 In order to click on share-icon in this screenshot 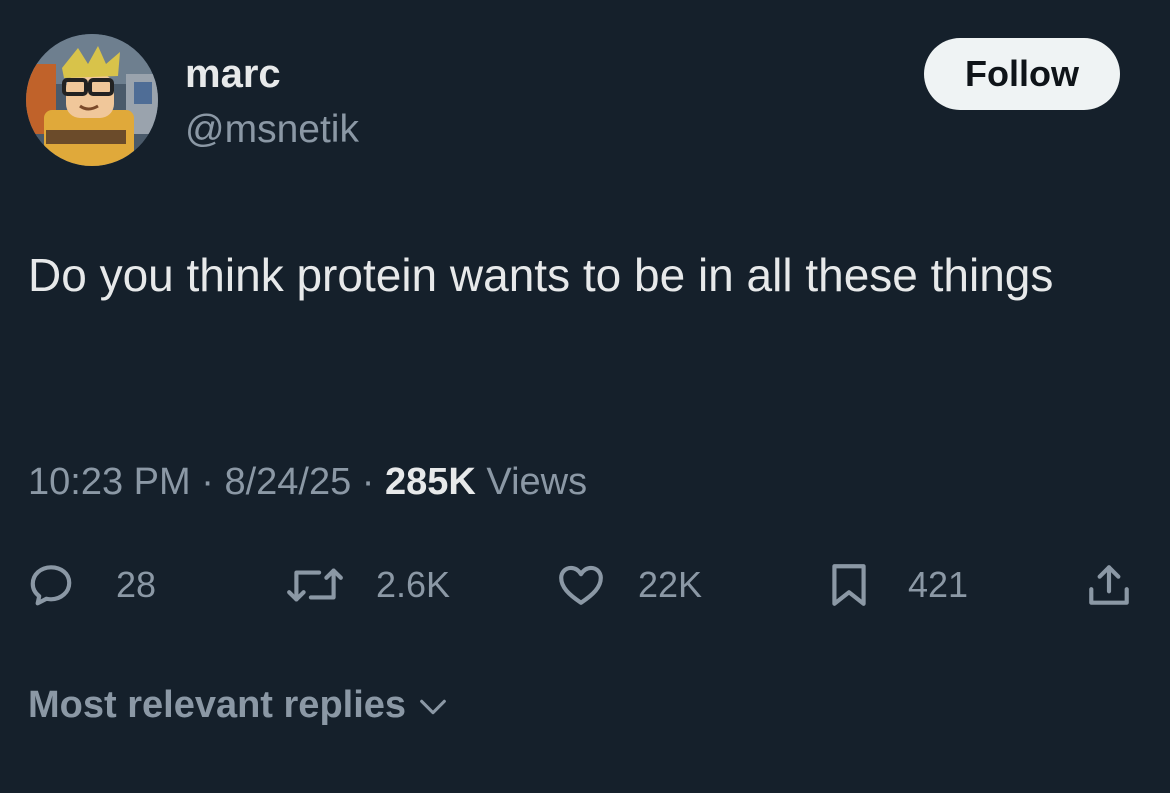, I will do `click(1109, 585)`.